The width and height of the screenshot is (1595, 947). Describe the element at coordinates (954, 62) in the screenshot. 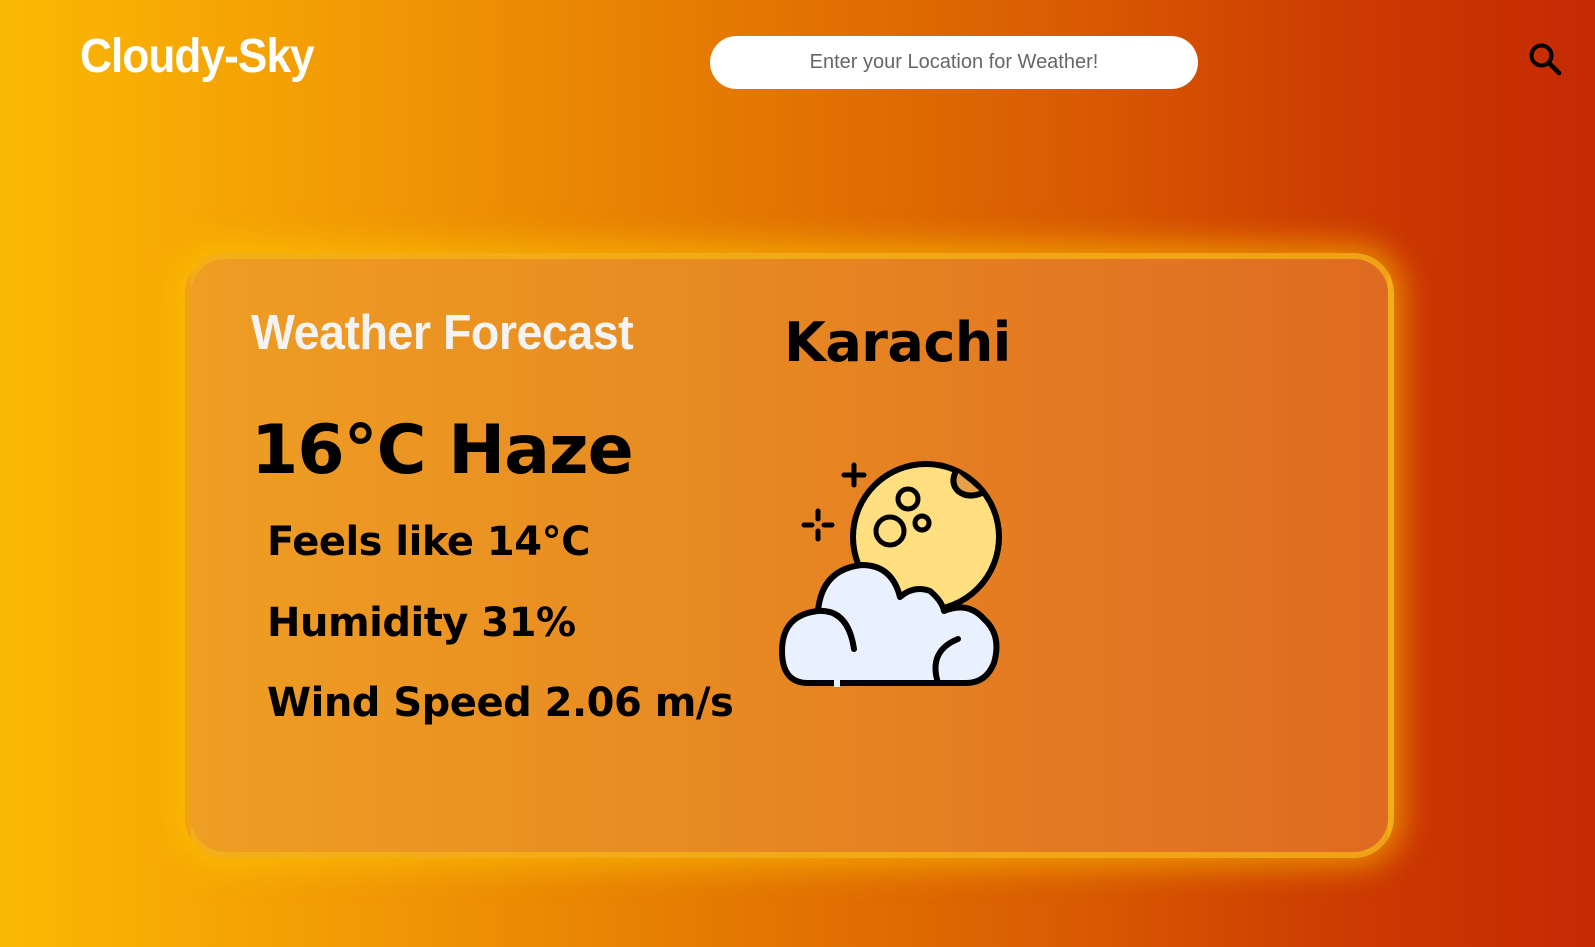

I see `location-search-input` at that location.